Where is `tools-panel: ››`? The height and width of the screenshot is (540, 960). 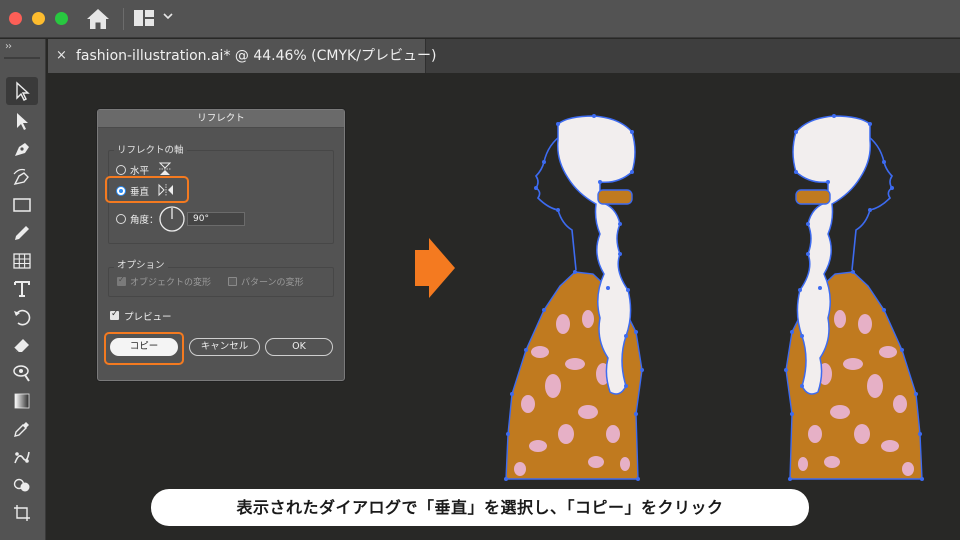 tools-panel: ›› is located at coordinates (23, 289).